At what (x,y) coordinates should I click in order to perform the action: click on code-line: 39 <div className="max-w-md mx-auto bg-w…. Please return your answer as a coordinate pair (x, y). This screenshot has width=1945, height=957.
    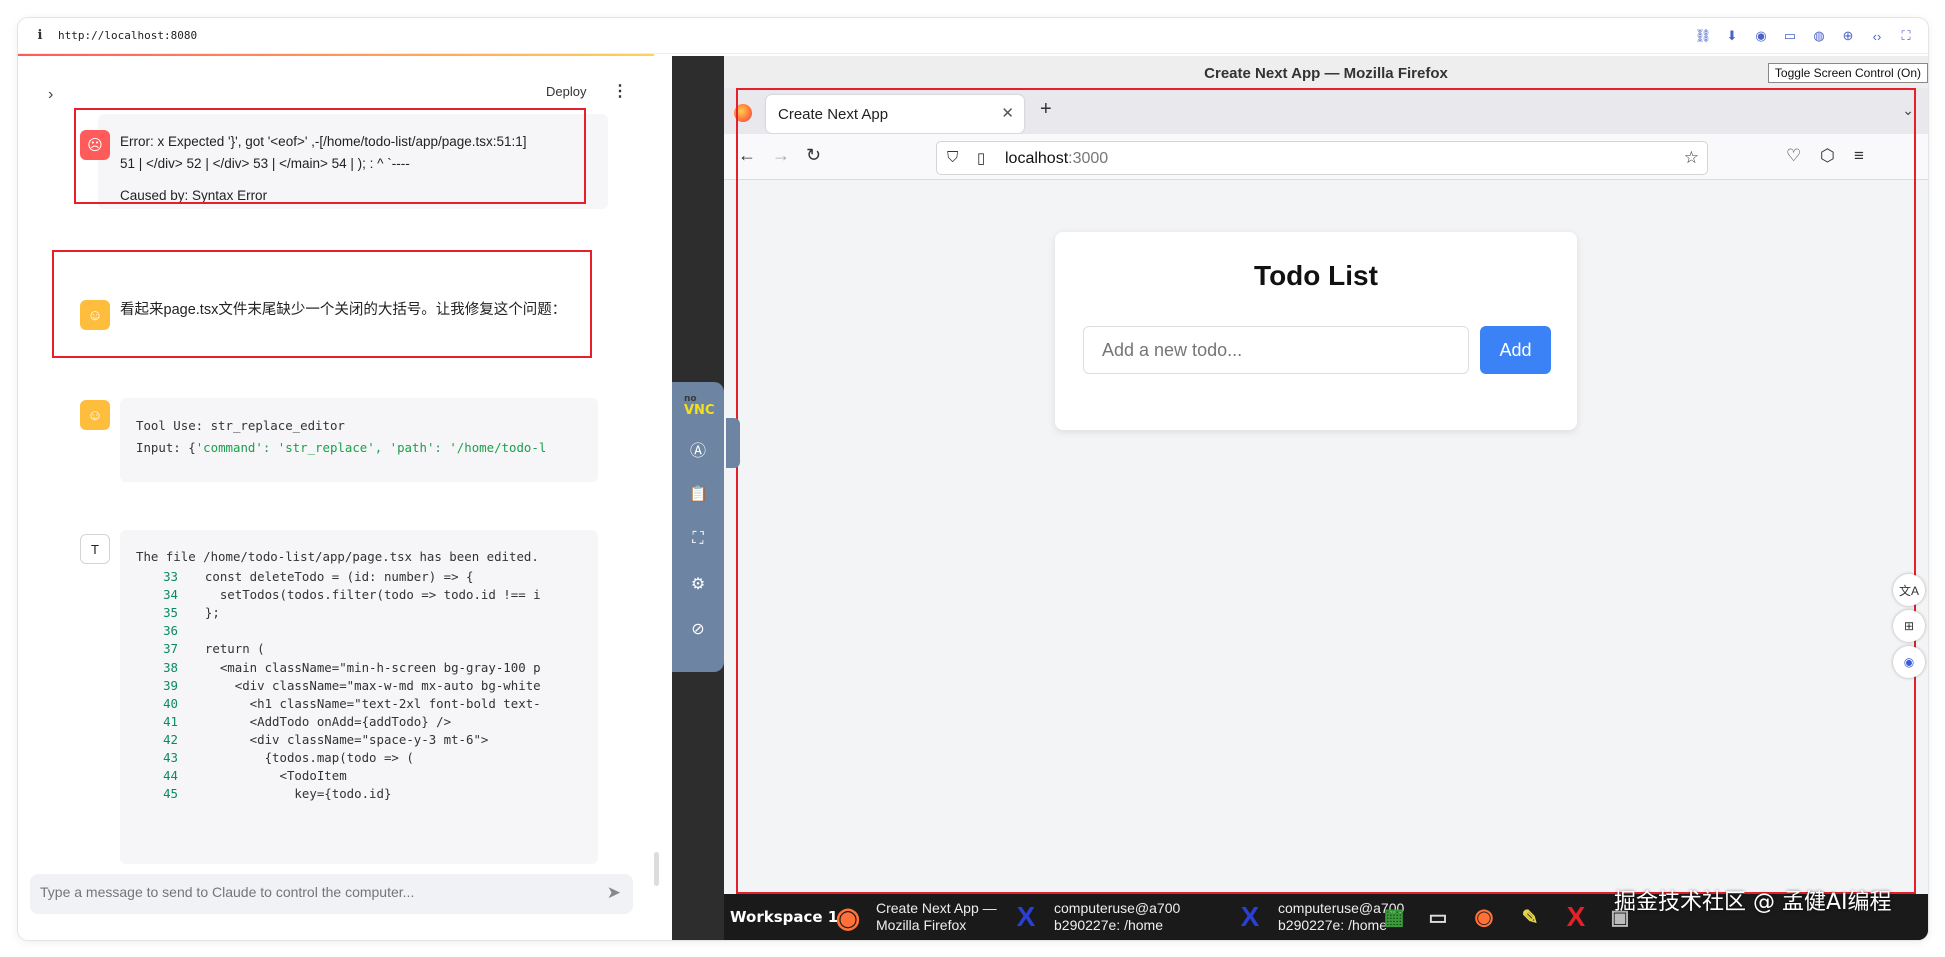
    Looking at the image, I should click on (366, 686).